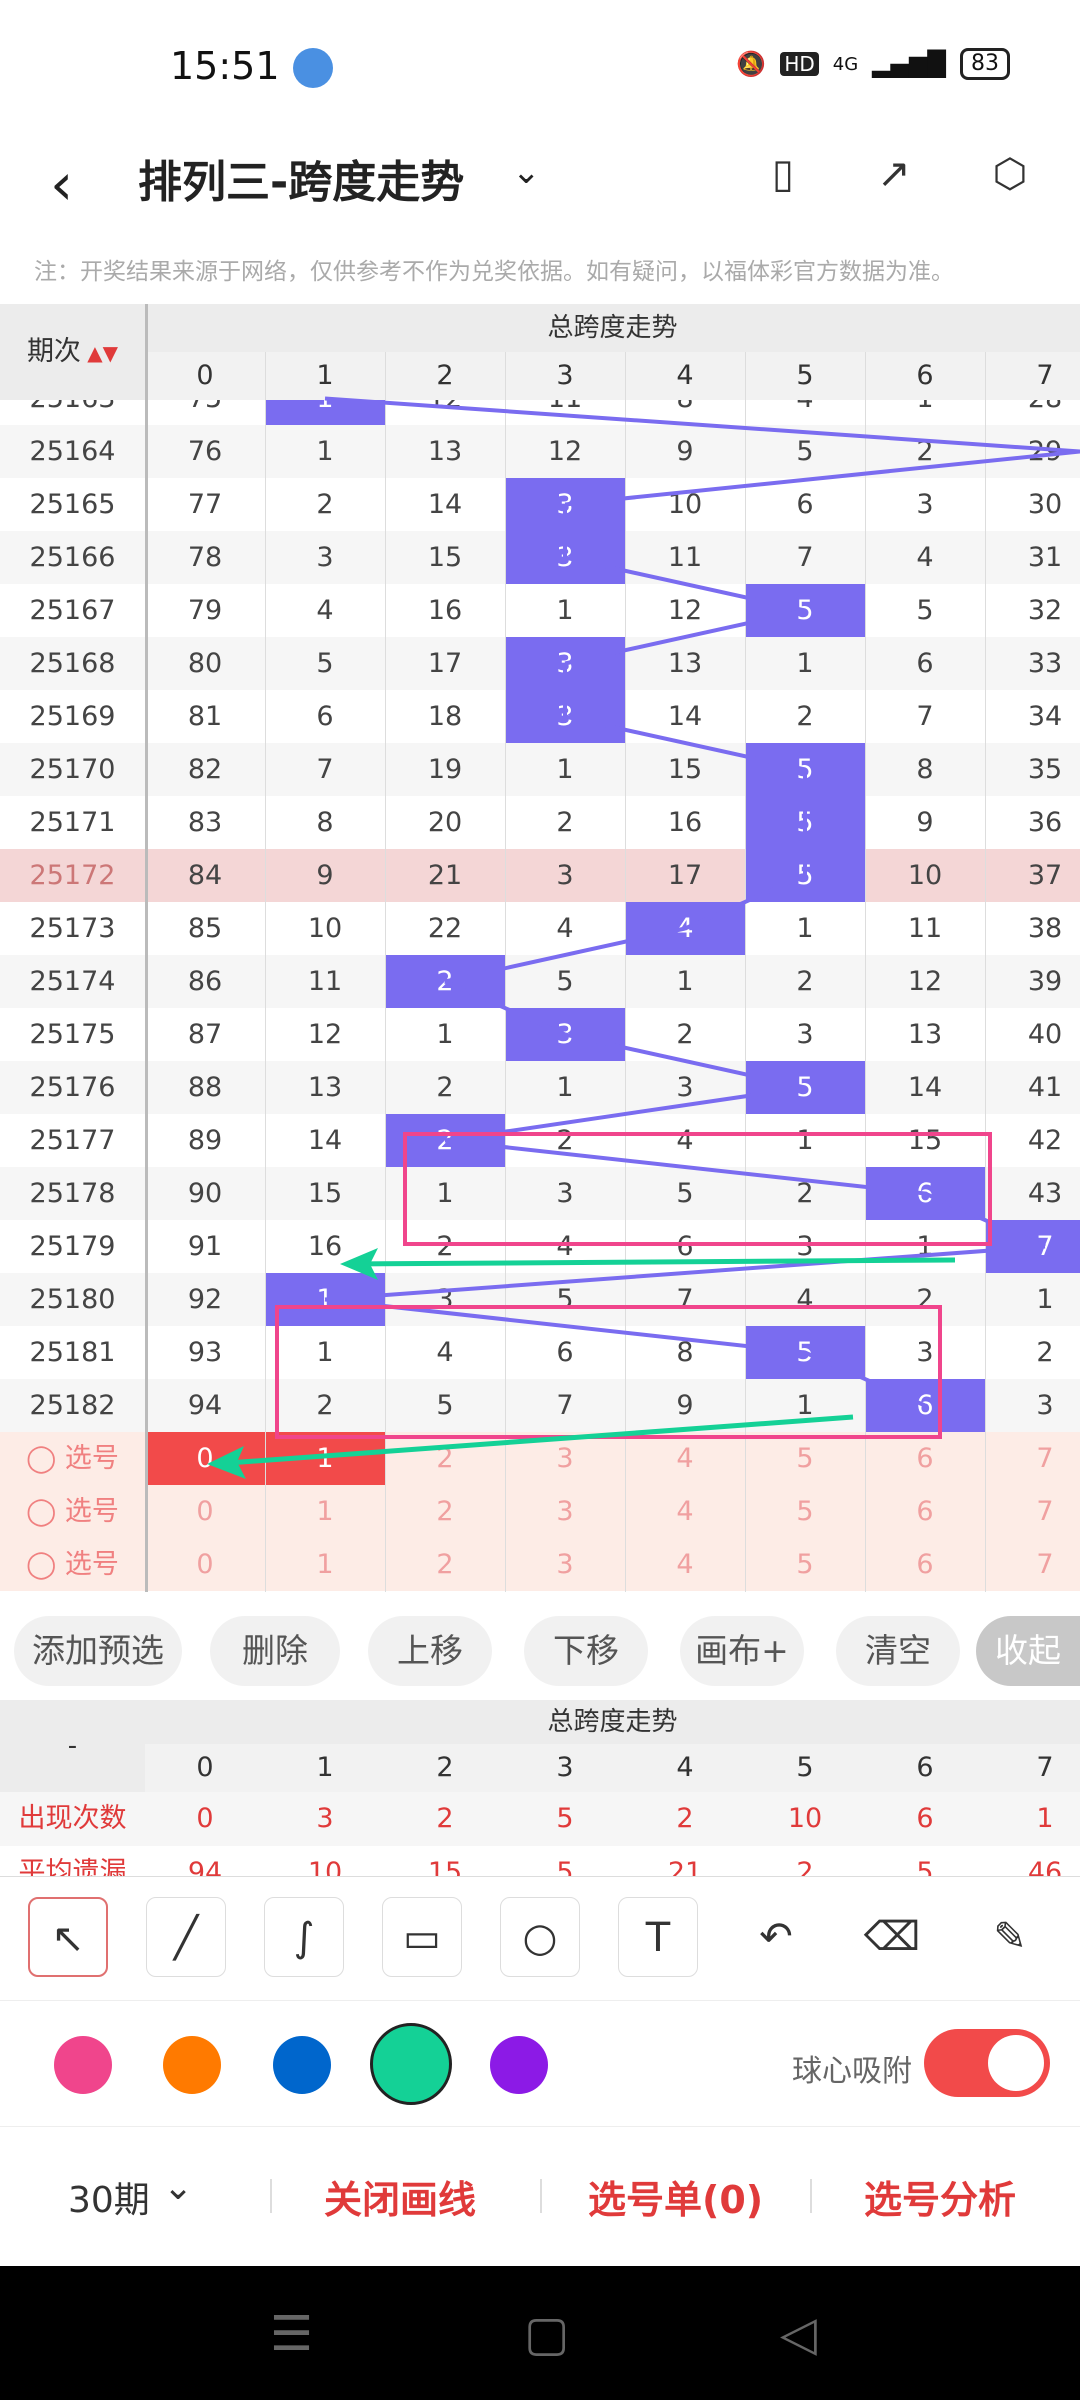  I want to click on back-icon: ‹, so click(61, 184).